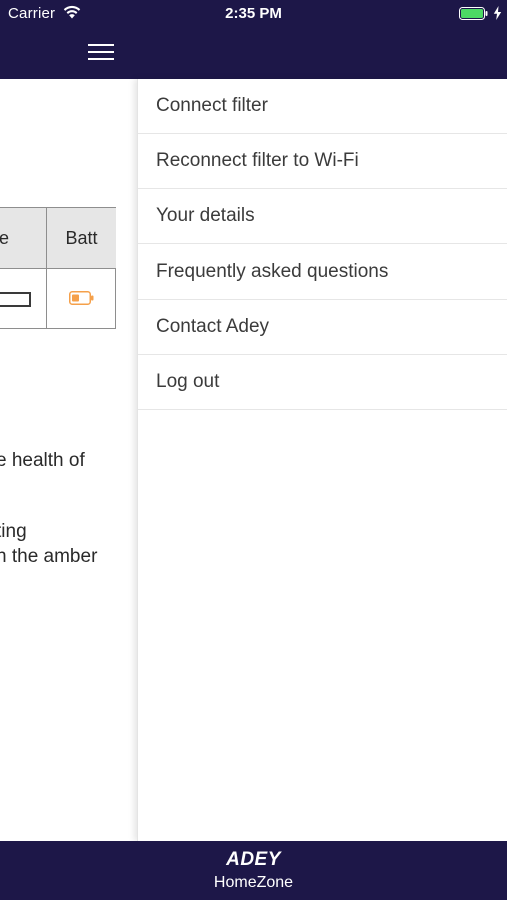 Image resolution: width=507 pixels, height=900 pixels. Describe the element at coordinates (13, 531) in the screenshot. I see `body-text-line: ting` at that location.